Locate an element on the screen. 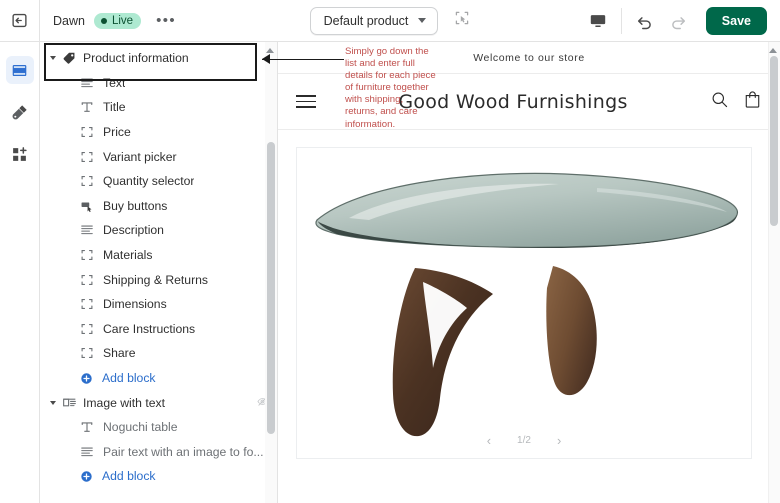  sidebar-item-label: Dimensions is located at coordinates (135, 304).